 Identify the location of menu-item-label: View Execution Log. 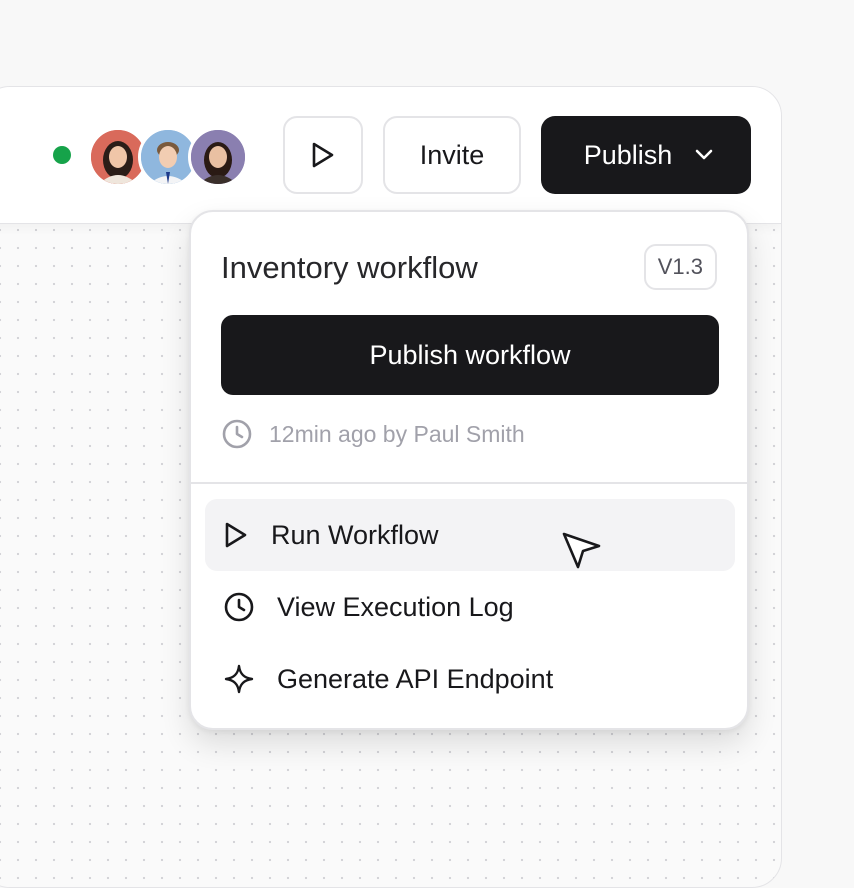
(395, 606).